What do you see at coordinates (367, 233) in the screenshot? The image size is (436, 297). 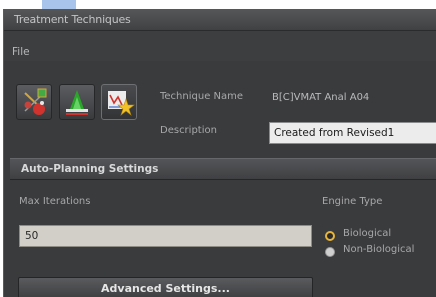 I see `biological-label: Biological` at bounding box center [367, 233].